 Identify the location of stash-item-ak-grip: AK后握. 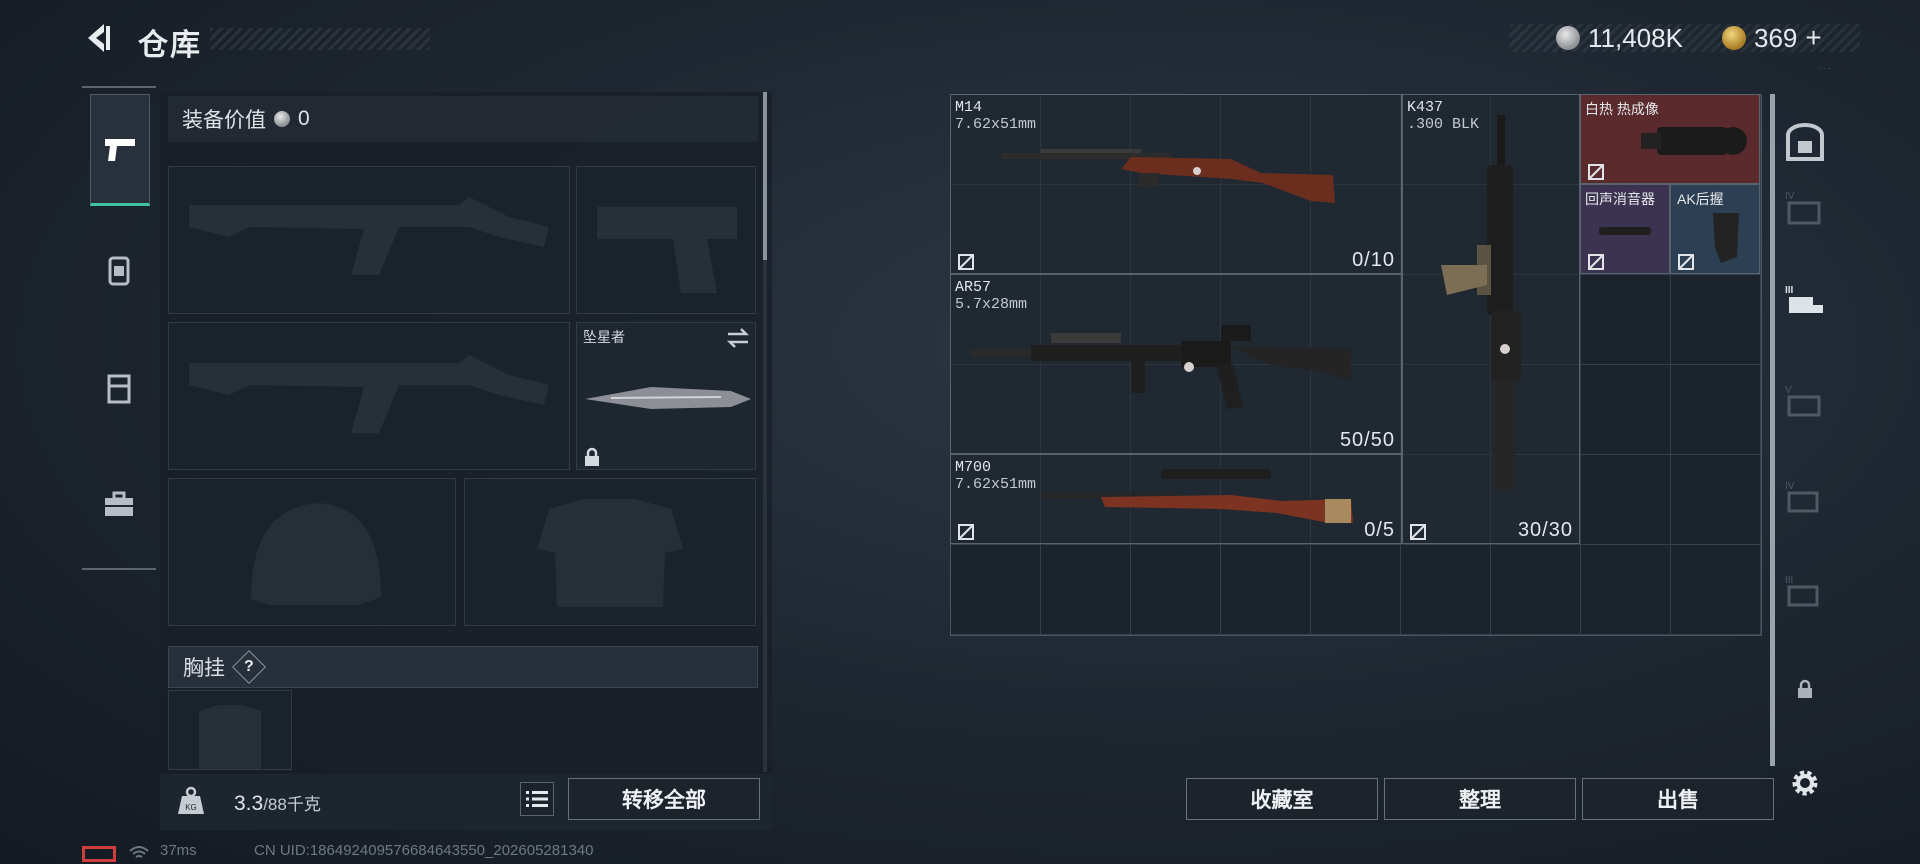
(1715, 229).